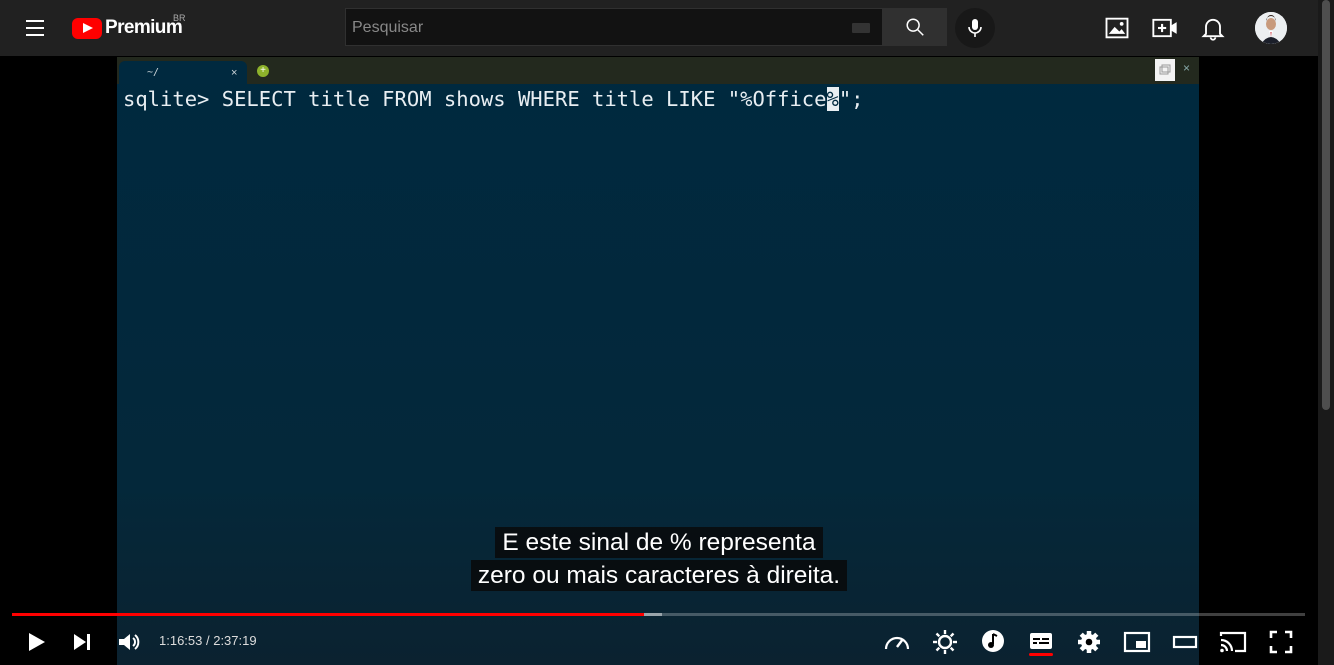 This screenshot has width=1334, height=665. I want to click on scrollbar-thumb, so click(1326, 205).